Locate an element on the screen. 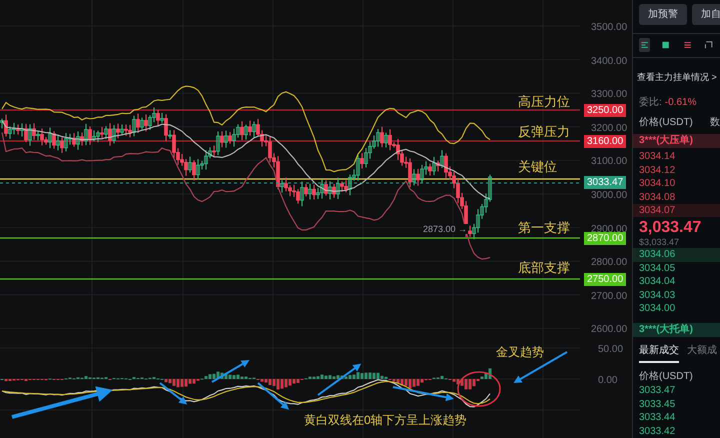 Image resolution: width=720 pixels, height=438 pixels. price-tag: 3250.00 is located at coordinates (605, 110).